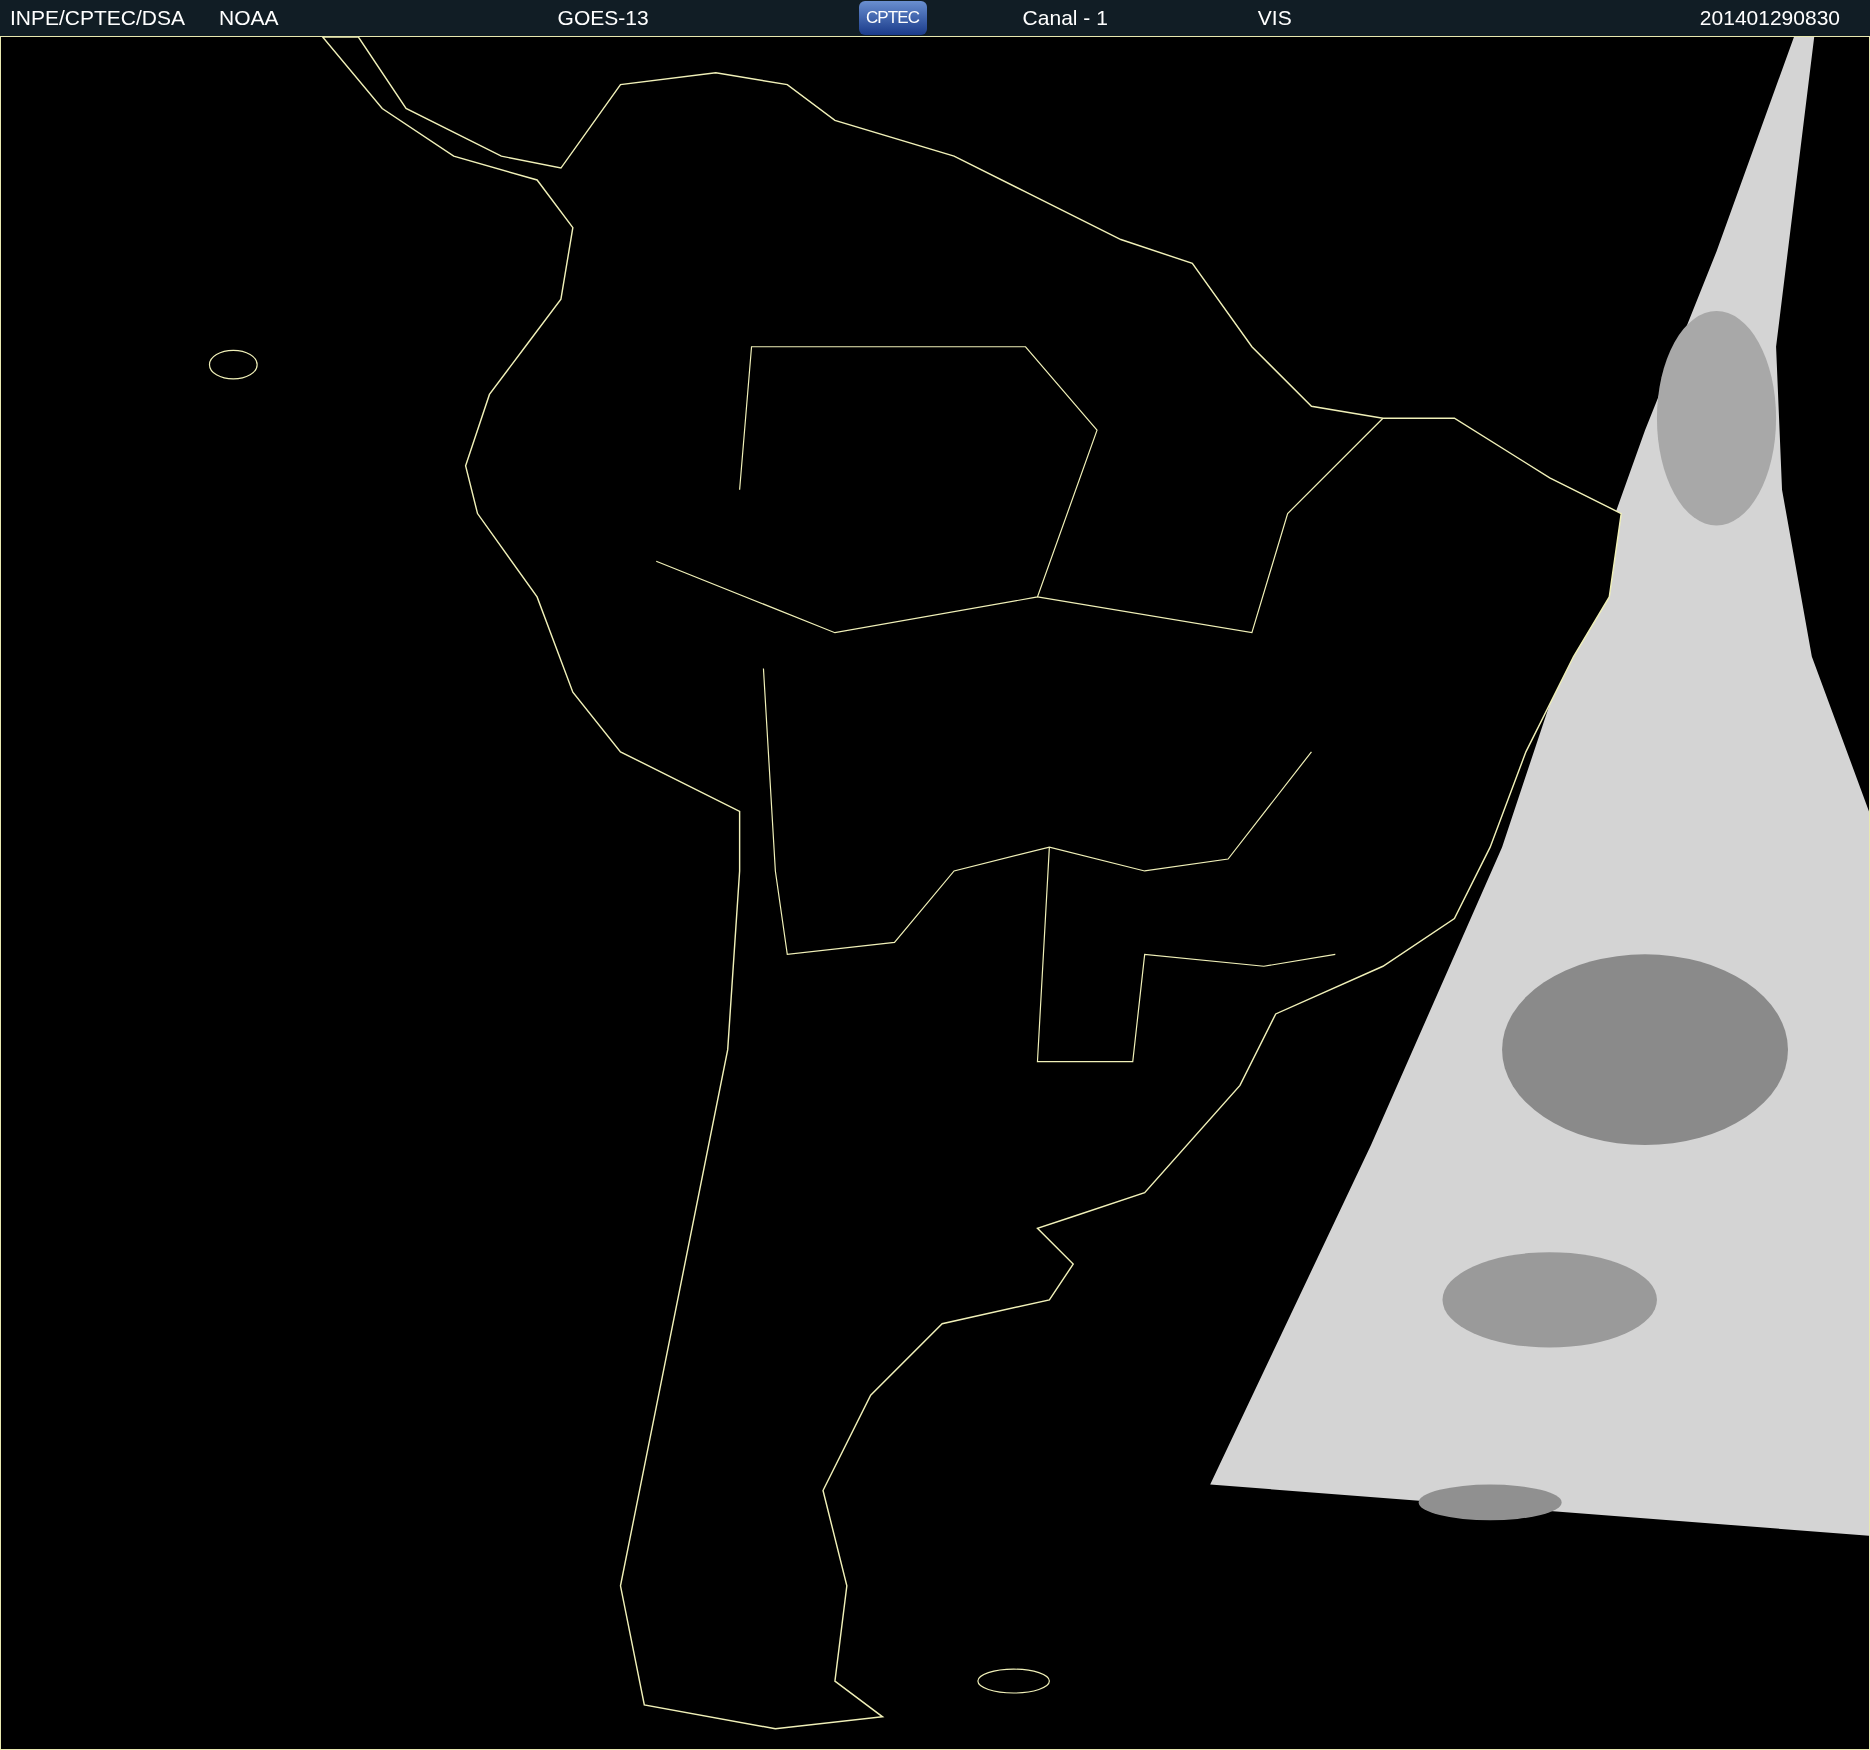 The image size is (1870, 1750). Describe the element at coordinates (603, 18) in the screenshot. I see `satellite-label: GOES-13` at that location.